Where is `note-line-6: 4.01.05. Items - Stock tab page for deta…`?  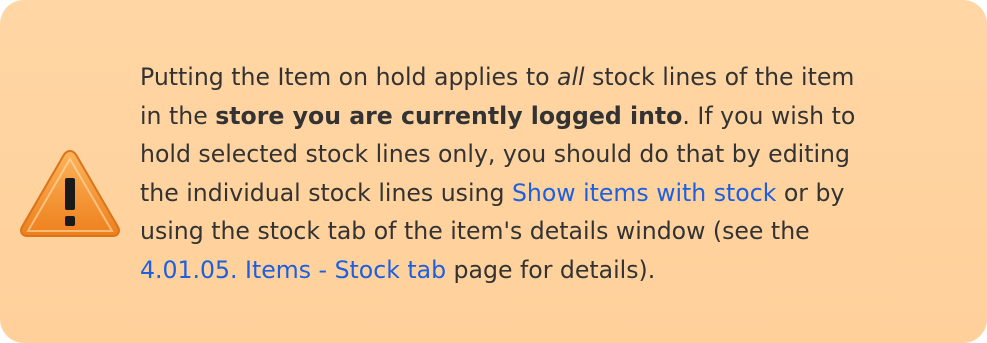 note-line-6: 4.01.05. Items - Stock tab page for deta… is located at coordinates (555, 270).